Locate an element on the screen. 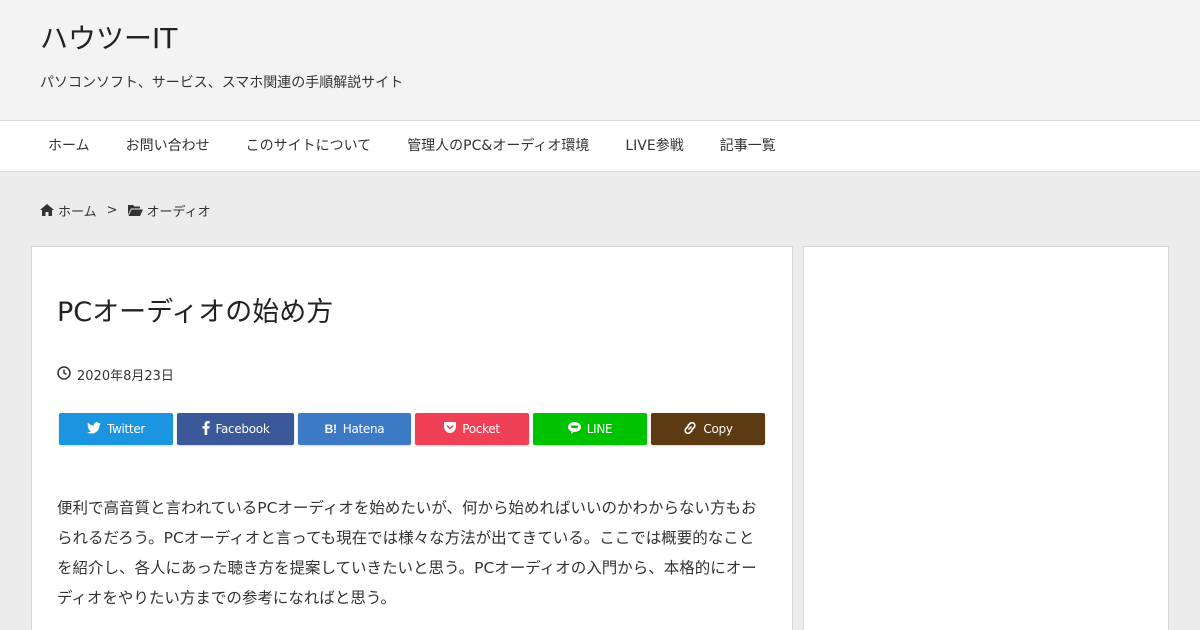 The height and width of the screenshot is (630, 1200). share-line-button: LINE is located at coordinates (590, 429).